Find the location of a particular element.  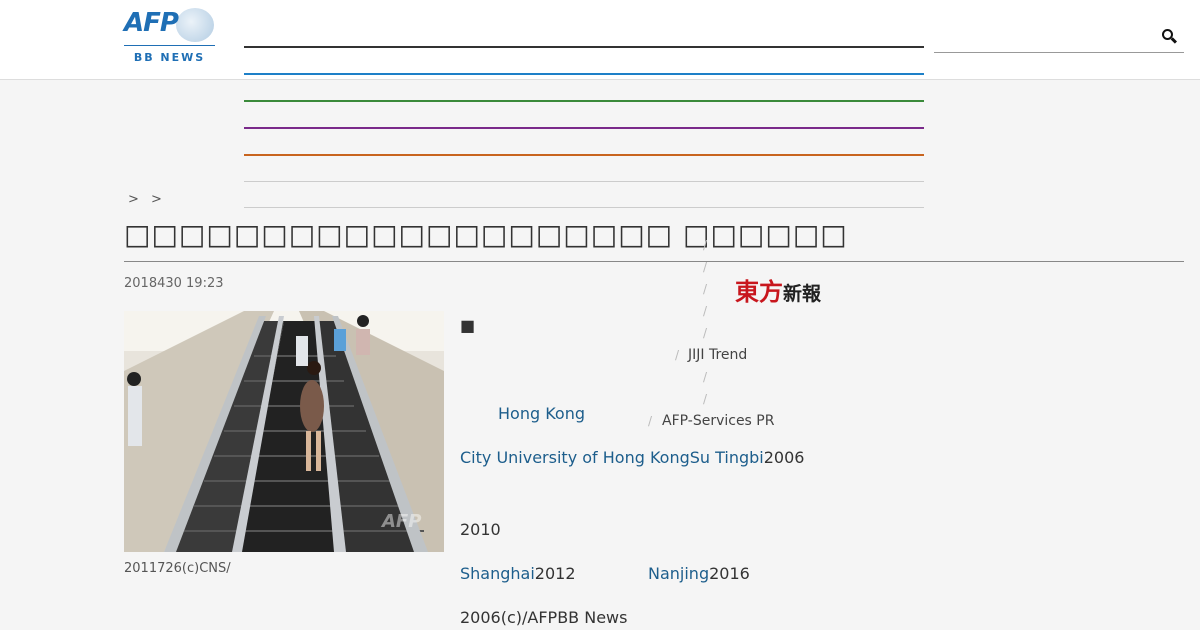

article-photo: AFP is located at coordinates (284, 431).